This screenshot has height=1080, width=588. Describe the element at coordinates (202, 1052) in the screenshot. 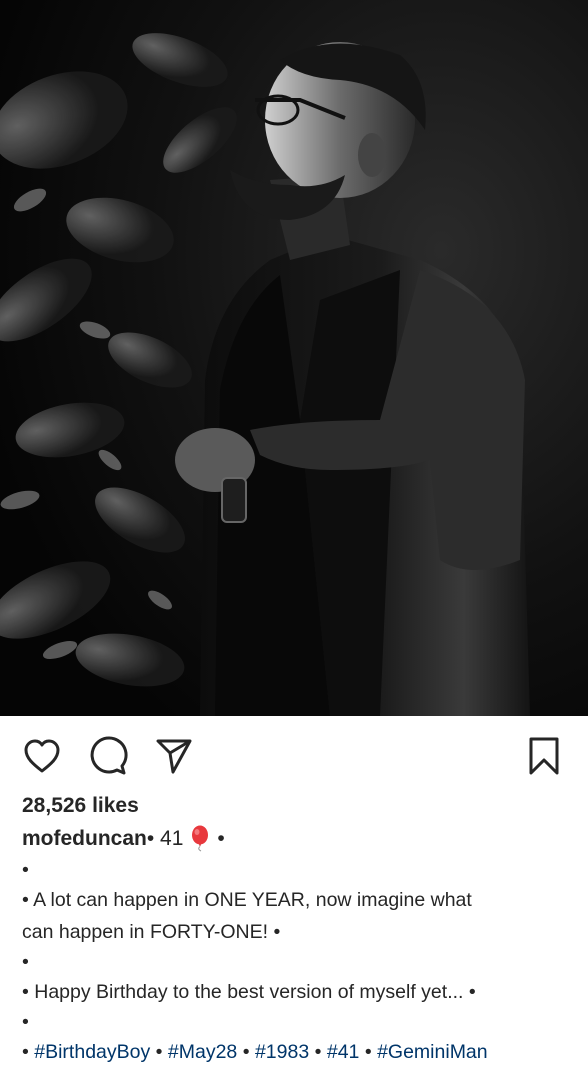

I see `hashtag-link: #May28` at that location.